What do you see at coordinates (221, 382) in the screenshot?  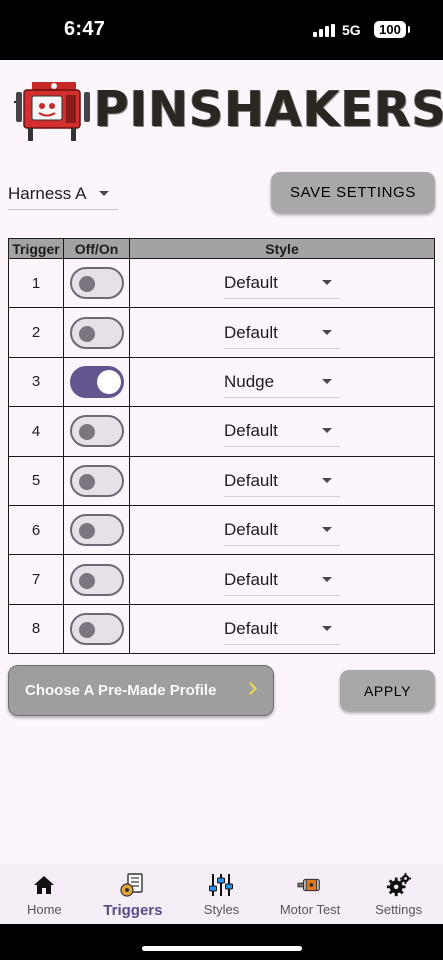 I see `table-row: 3 Nudge` at bounding box center [221, 382].